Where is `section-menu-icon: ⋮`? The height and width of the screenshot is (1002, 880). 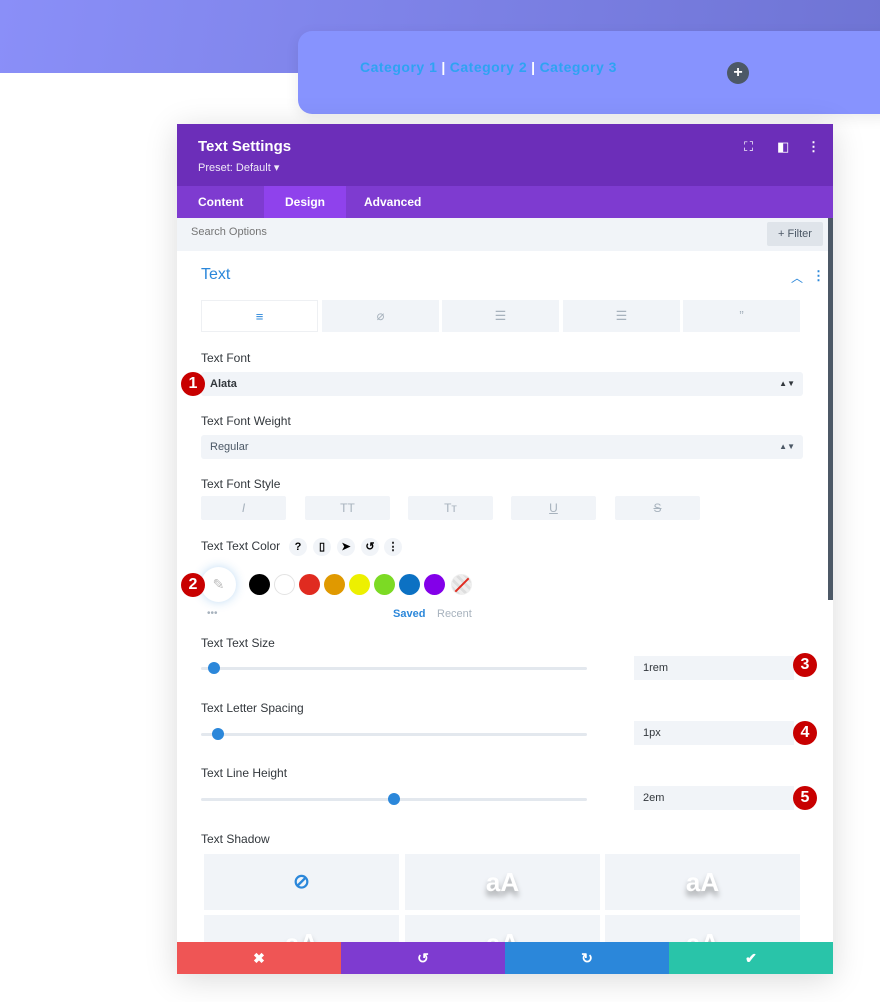
section-menu-icon: ⋮ is located at coordinates (818, 276).